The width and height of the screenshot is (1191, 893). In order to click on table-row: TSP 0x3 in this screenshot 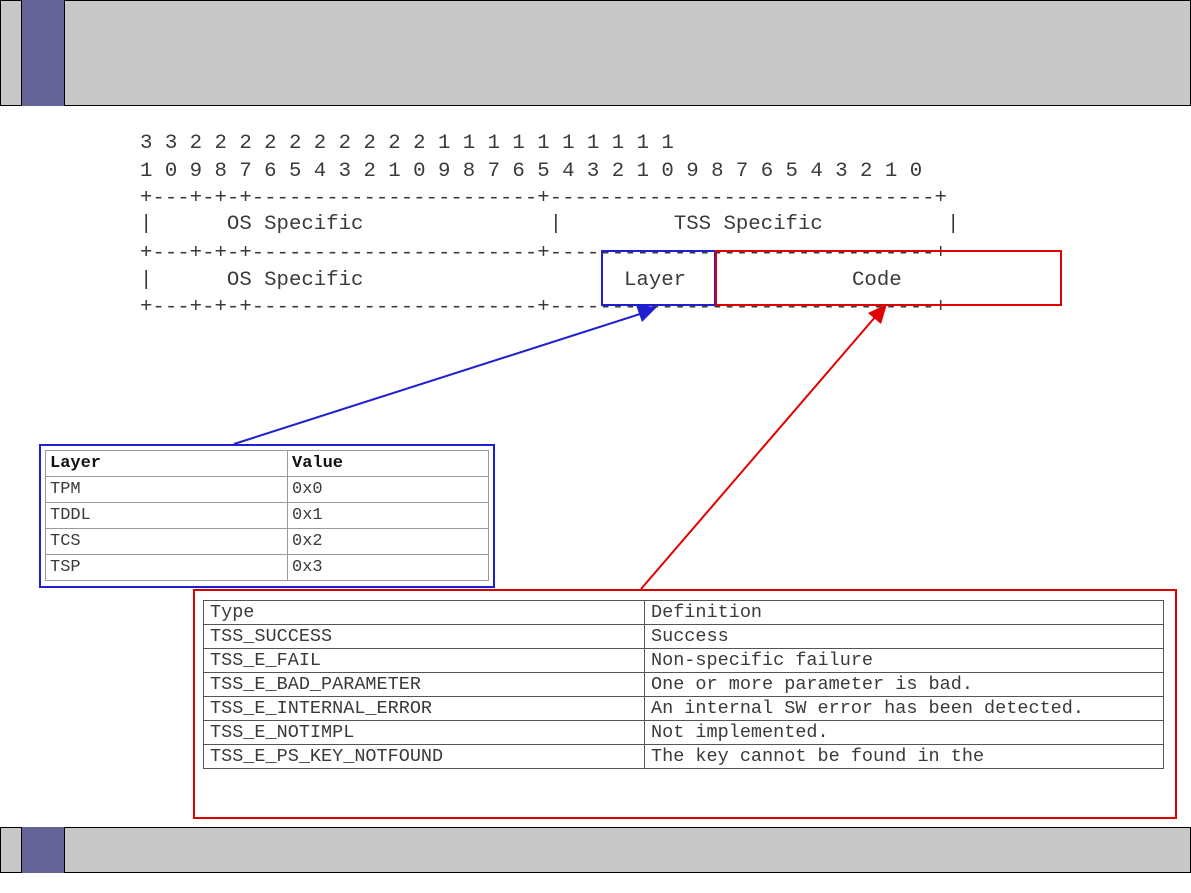, I will do `click(267, 567)`.